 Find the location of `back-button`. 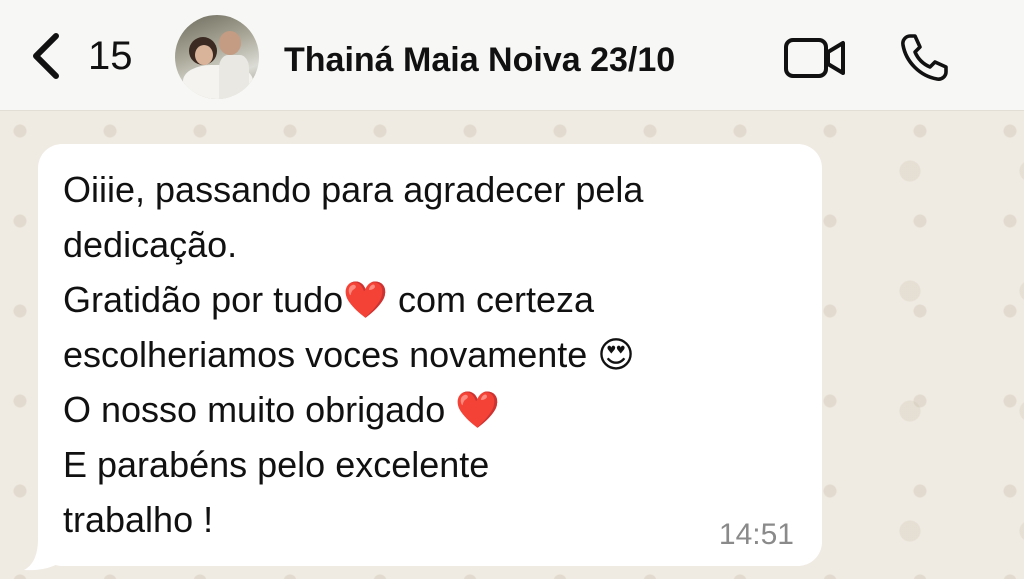

back-button is located at coordinates (48, 56).